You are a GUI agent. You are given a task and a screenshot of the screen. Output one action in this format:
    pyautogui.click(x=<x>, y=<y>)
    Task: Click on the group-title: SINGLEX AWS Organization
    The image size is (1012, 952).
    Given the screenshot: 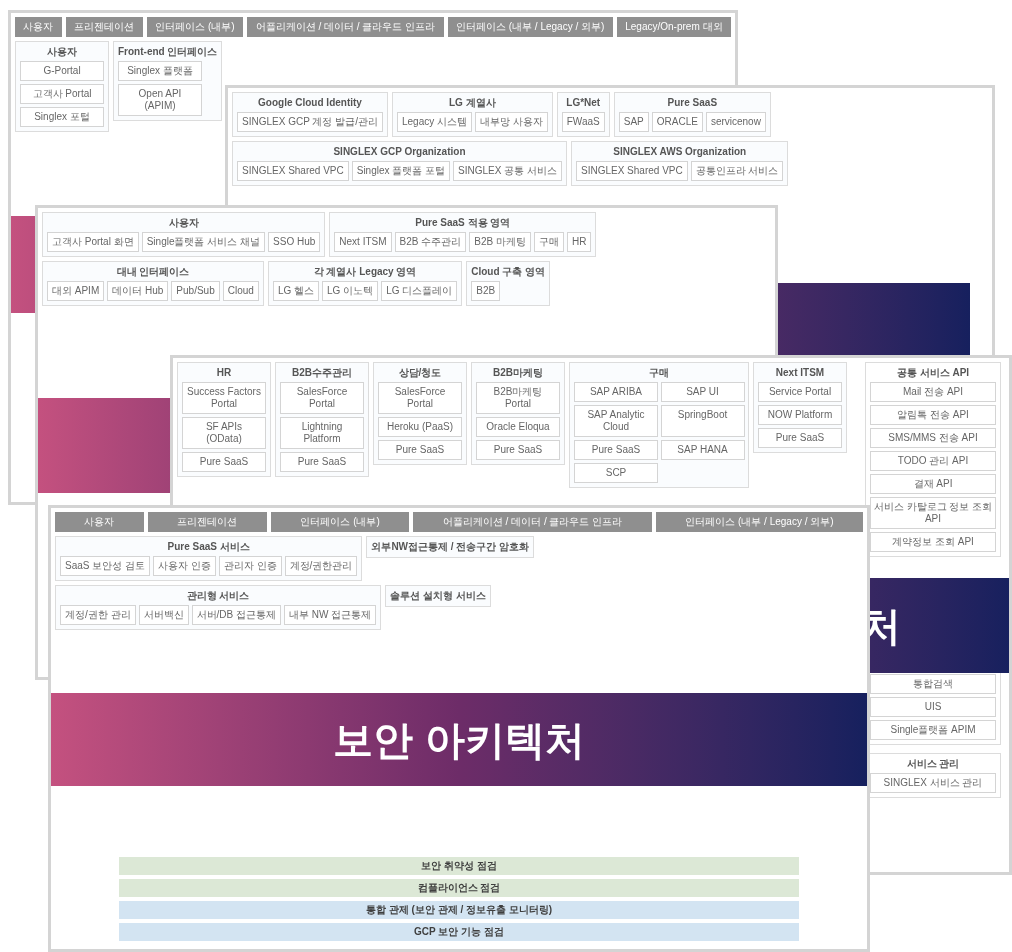 What is the action you would take?
    pyautogui.click(x=680, y=152)
    